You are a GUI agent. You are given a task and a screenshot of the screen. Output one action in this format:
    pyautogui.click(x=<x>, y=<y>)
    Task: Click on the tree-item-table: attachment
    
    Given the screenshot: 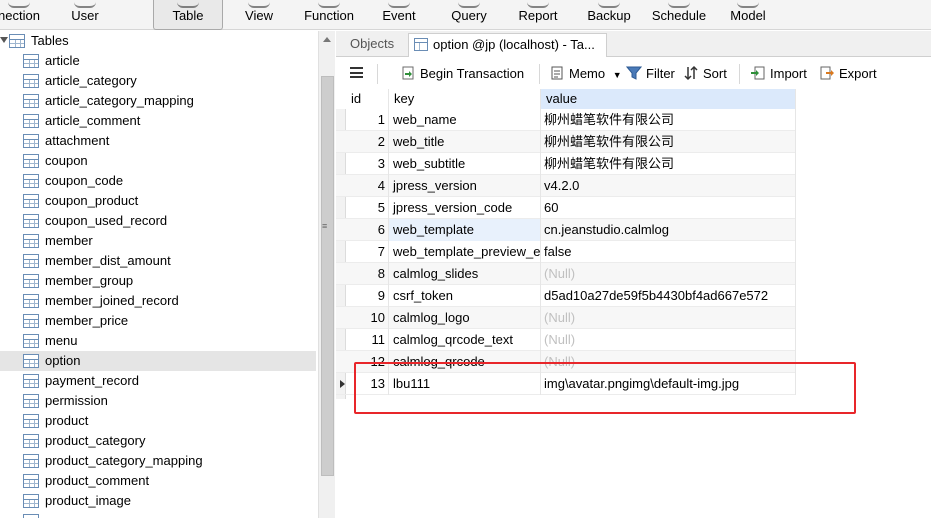 What is the action you would take?
    pyautogui.click(x=158, y=141)
    